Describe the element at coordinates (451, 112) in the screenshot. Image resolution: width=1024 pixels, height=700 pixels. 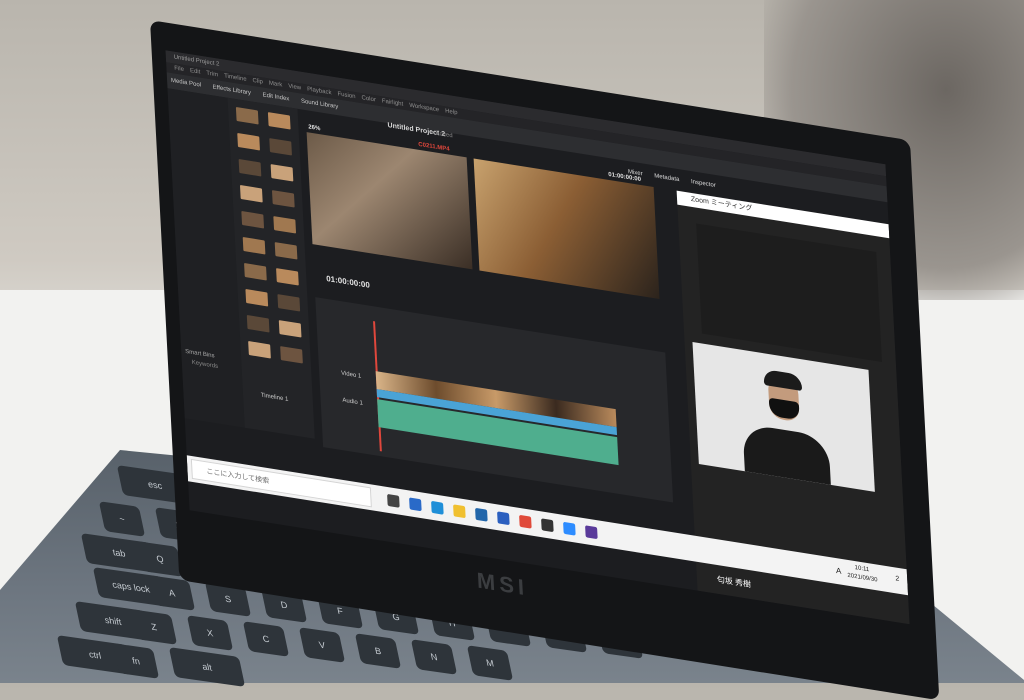
I see `menu-item-help: Help` at that location.